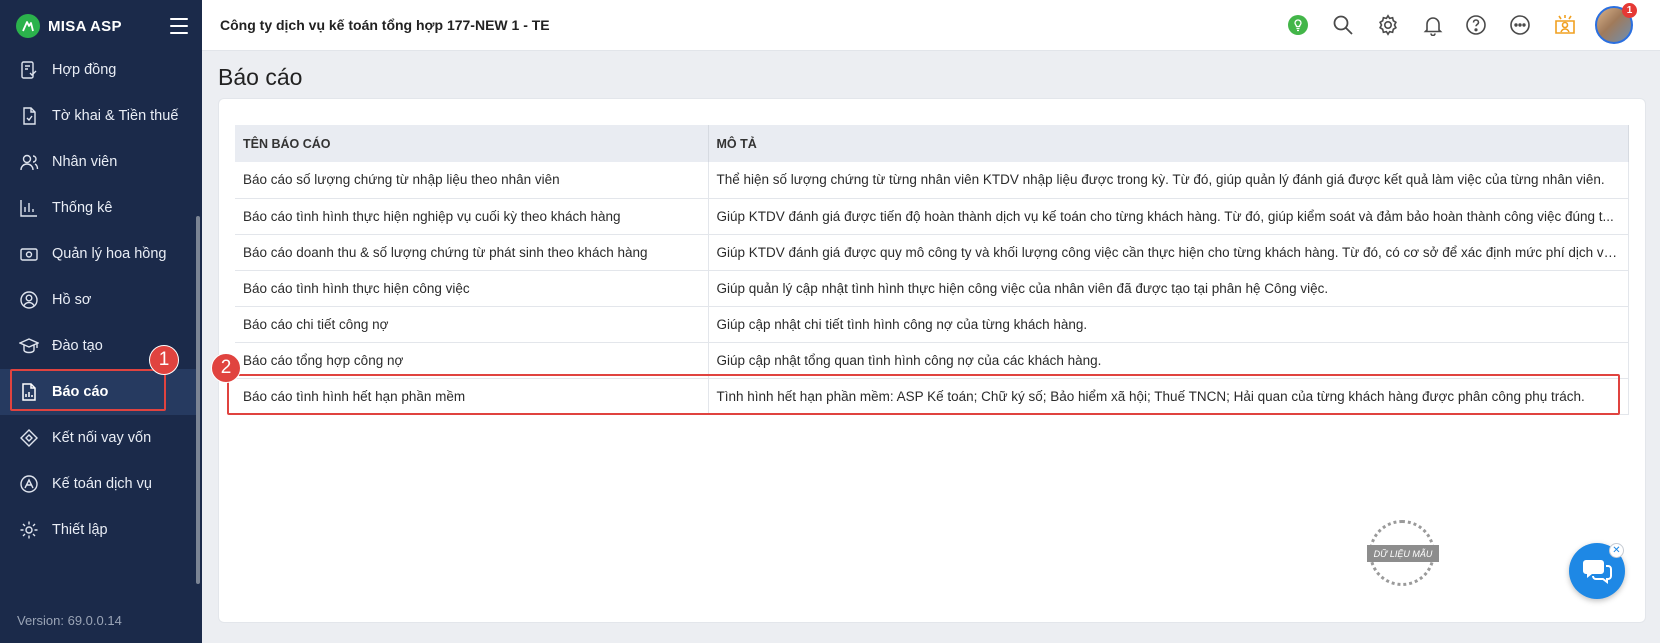  I want to click on brand: MISA ASP, so click(69, 26).